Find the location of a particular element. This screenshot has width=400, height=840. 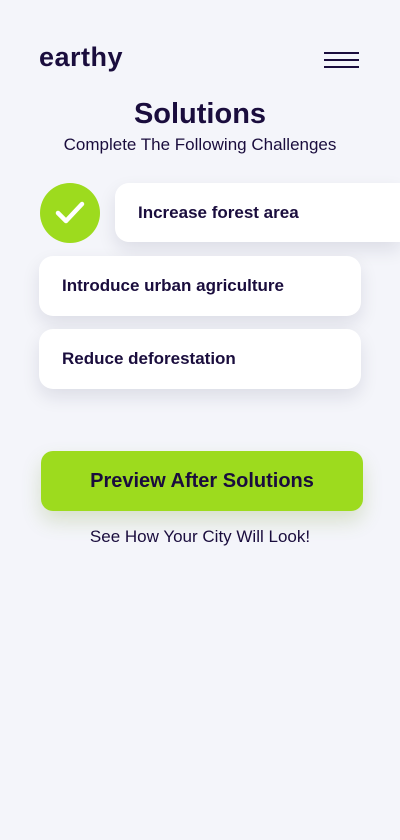

page-title: Solutions is located at coordinates (200, 114).